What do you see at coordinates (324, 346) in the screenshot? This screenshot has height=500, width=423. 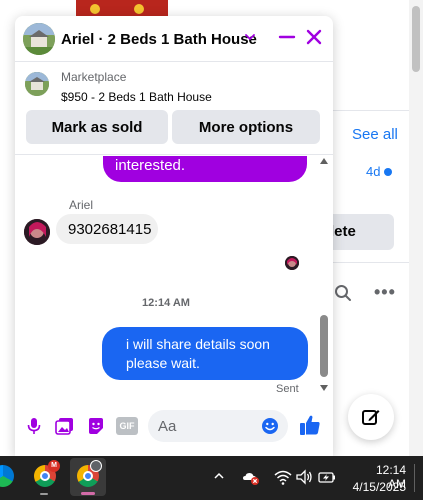 I see `message-scrollbar-thumb` at bounding box center [324, 346].